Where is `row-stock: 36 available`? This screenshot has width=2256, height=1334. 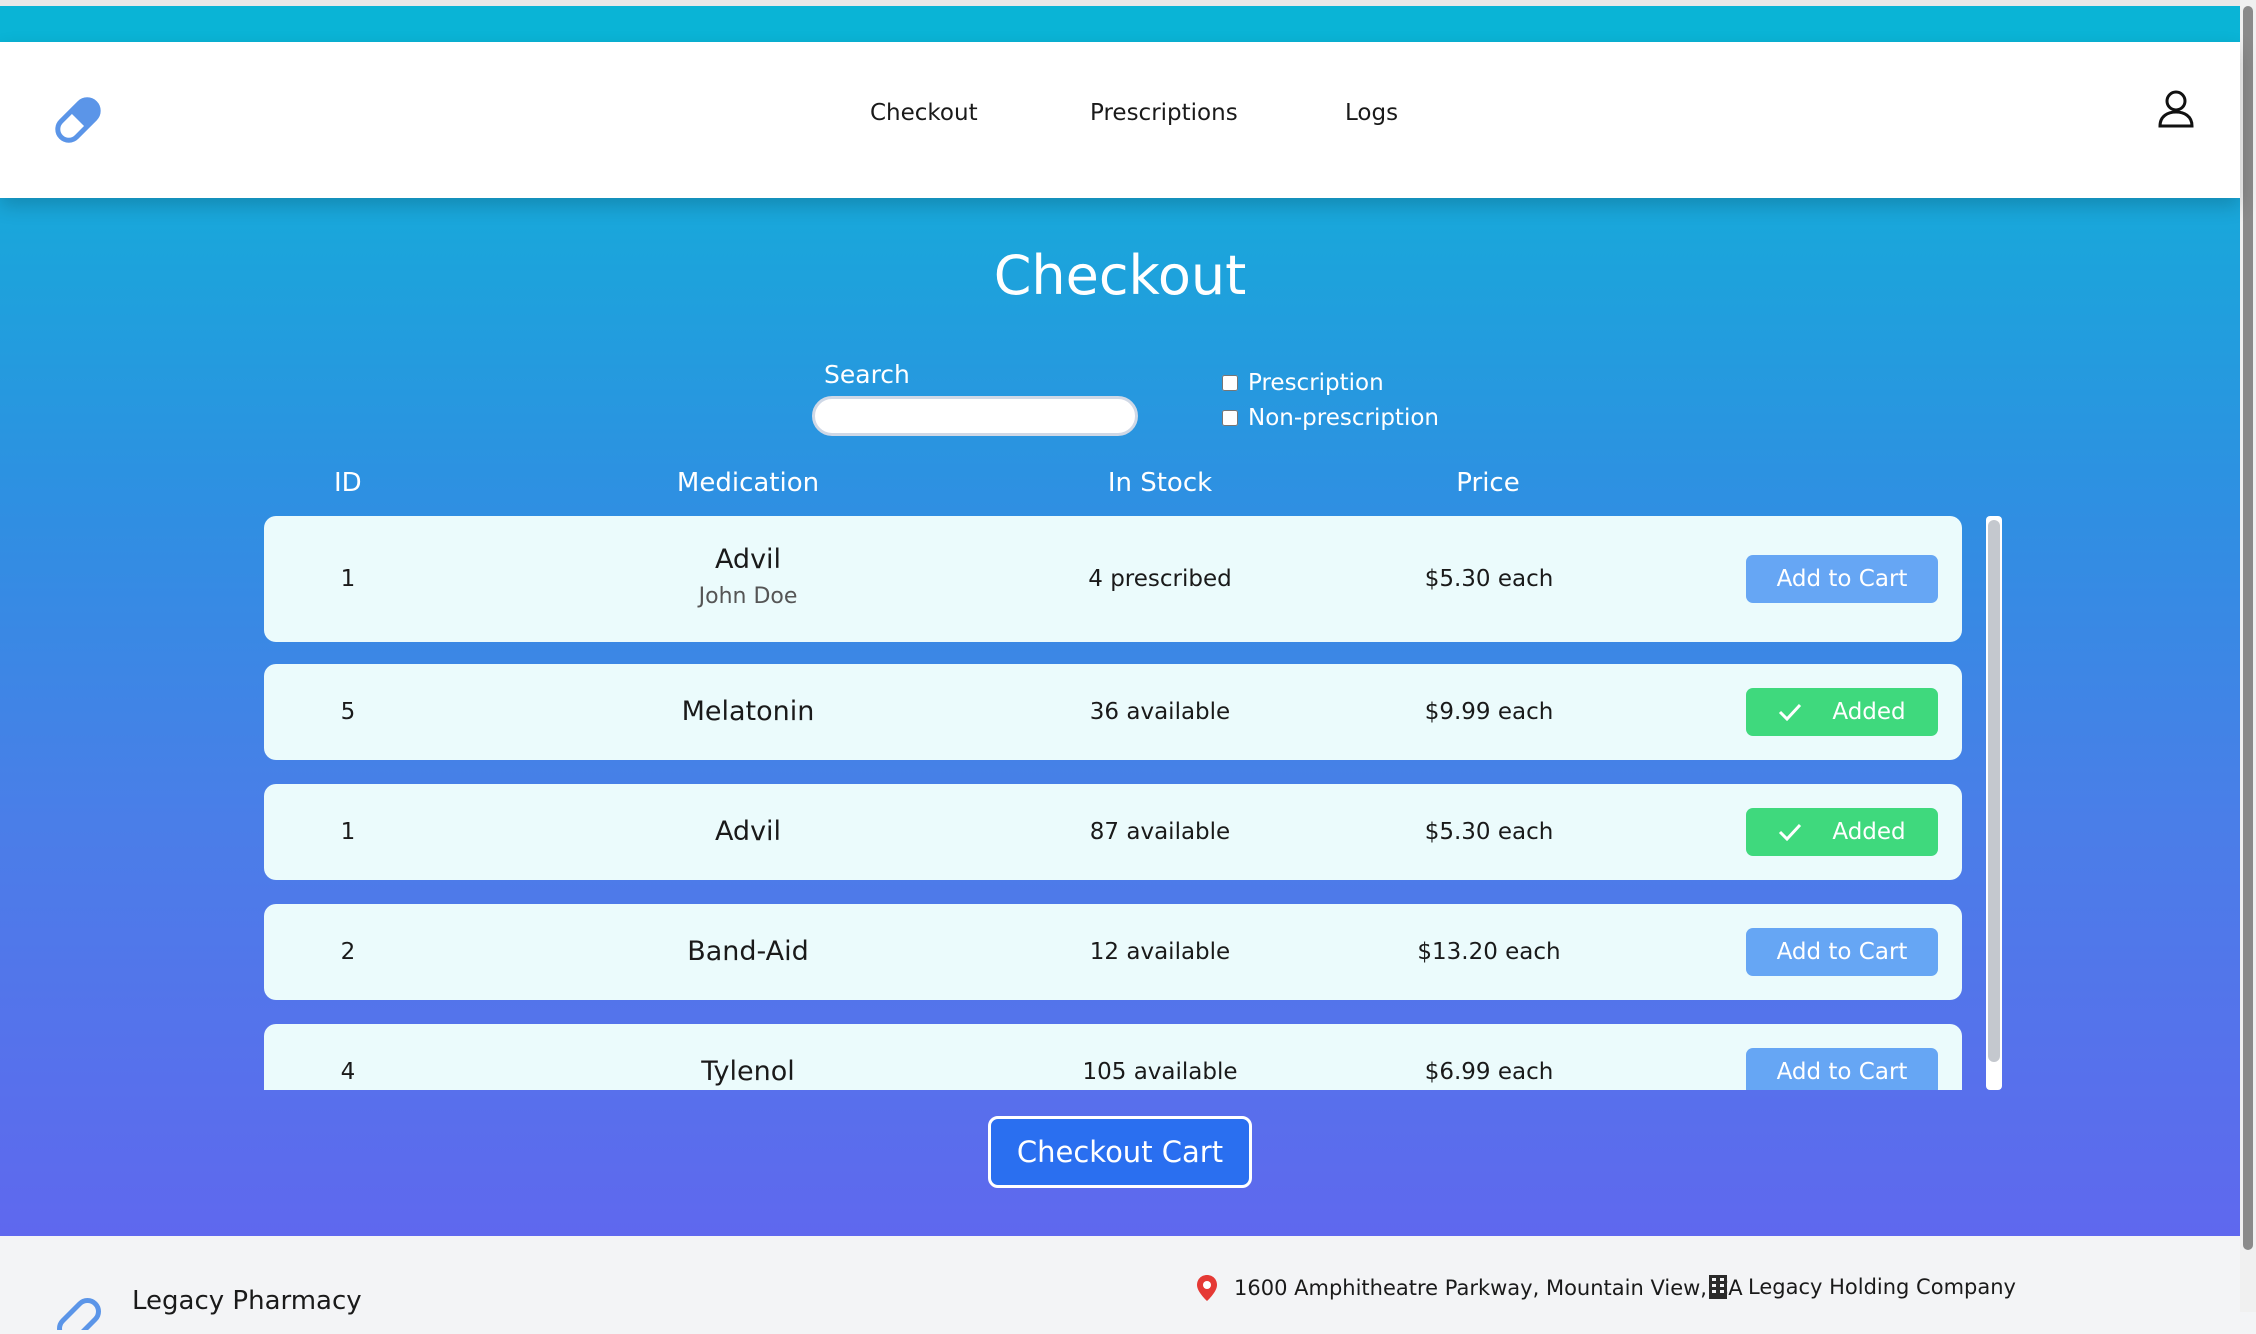 row-stock: 36 available is located at coordinates (1160, 712).